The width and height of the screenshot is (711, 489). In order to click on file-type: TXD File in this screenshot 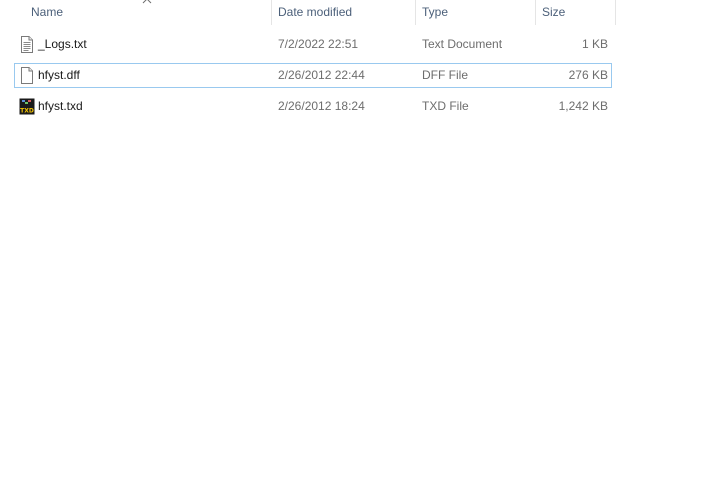, I will do `click(445, 106)`.